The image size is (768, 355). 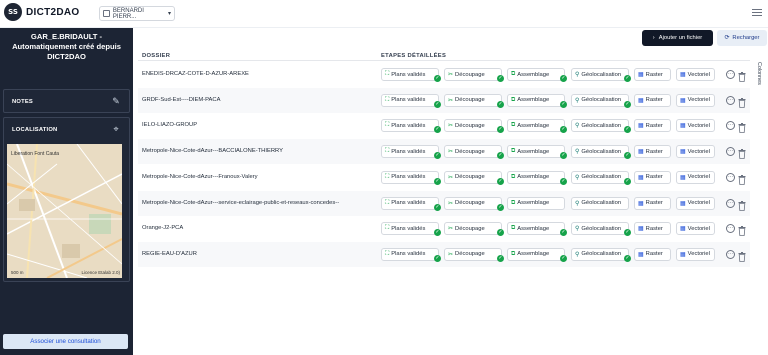 I want to click on dossier-name: IELO-LIAZO-GROUP, so click(x=169, y=125).